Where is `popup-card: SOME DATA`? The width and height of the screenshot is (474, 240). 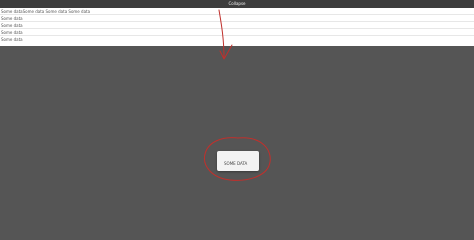
popup-card: SOME DATA is located at coordinates (238, 161).